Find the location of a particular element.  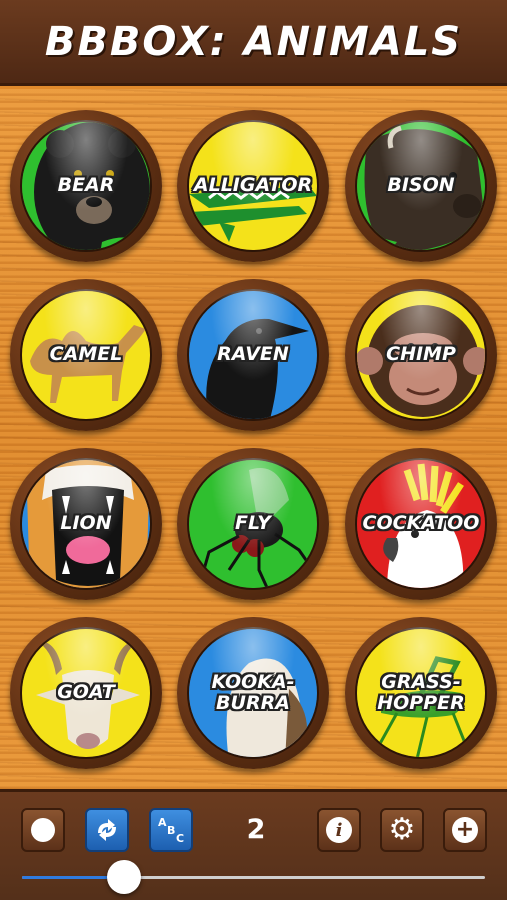

cockatoo-image is located at coordinates (421, 524).